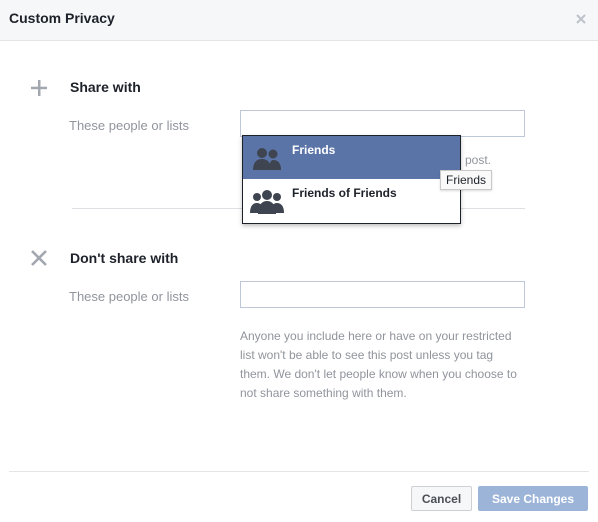 The image size is (598, 522). What do you see at coordinates (299, 471) in the screenshot?
I see `footer-divider` at bounding box center [299, 471].